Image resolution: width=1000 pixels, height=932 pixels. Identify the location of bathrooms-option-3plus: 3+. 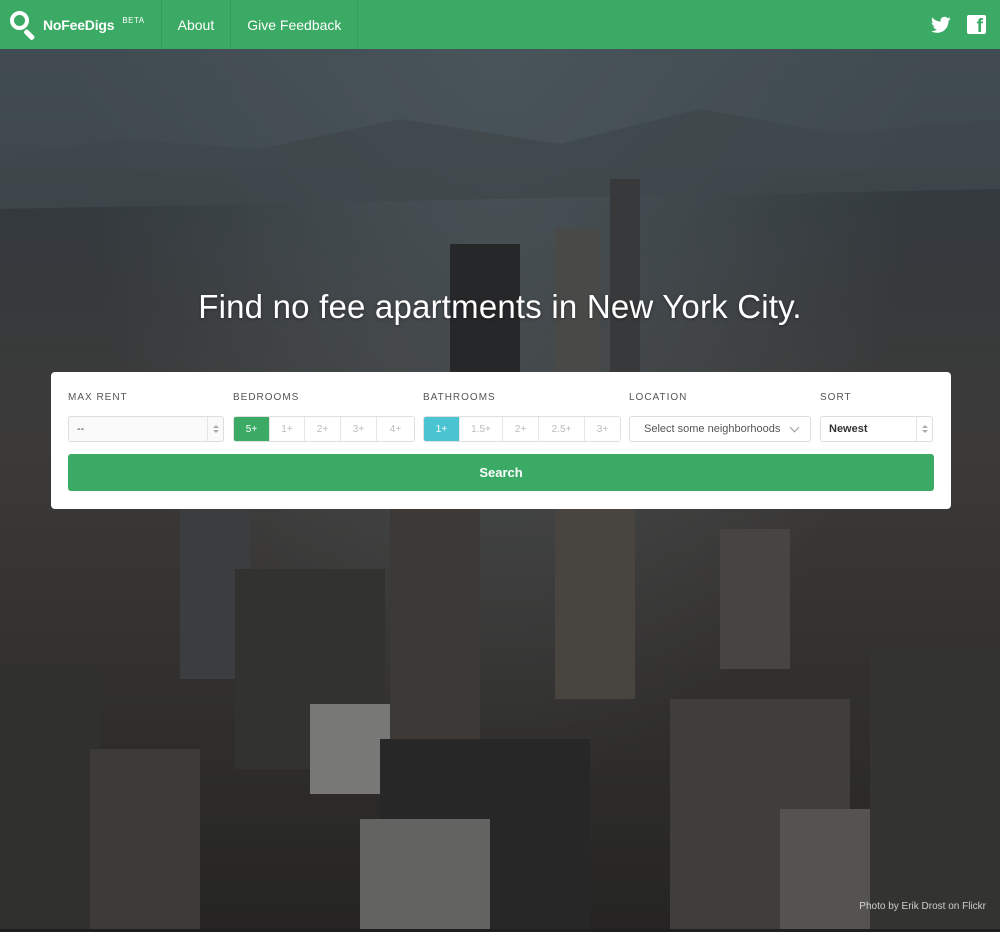
(602, 429).